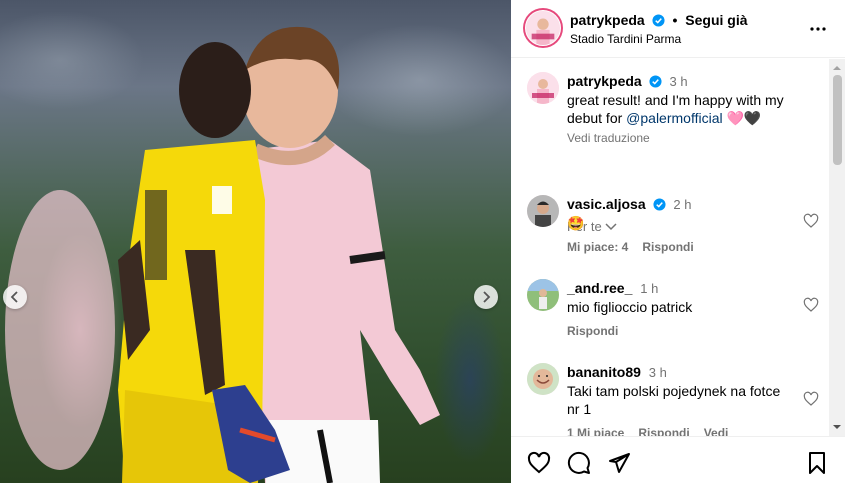  What do you see at coordinates (595, 431) in the screenshot?
I see `comment-likes: 1 Mi piace` at bounding box center [595, 431].